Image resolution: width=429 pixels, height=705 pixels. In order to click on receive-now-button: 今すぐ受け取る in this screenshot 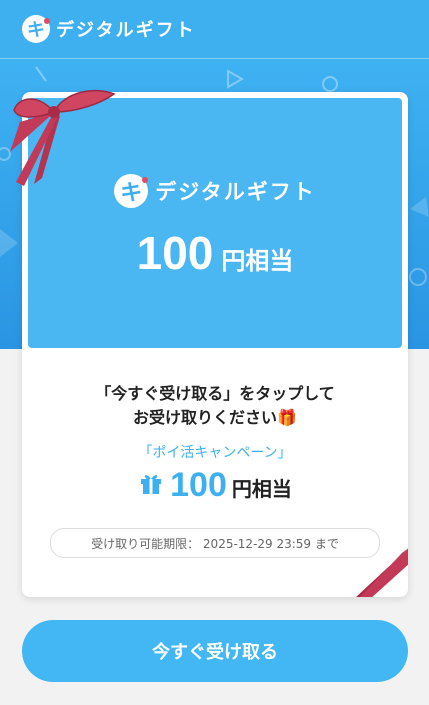, I will do `click(215, 651)`.